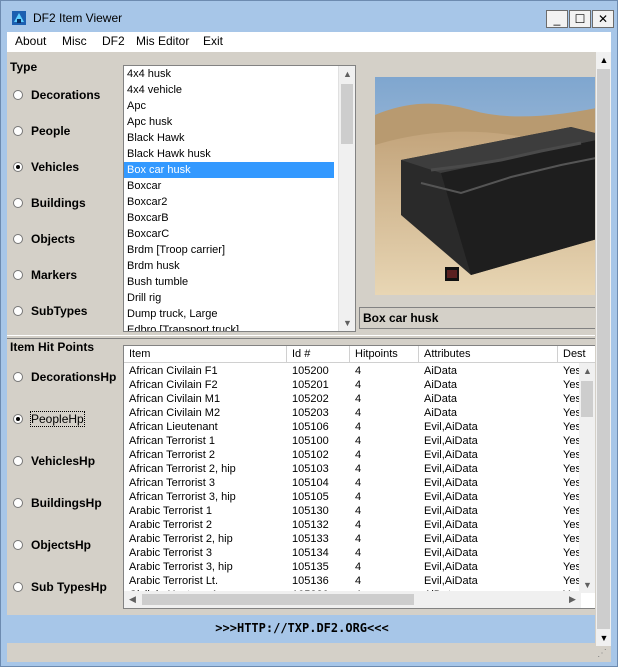  What do you see at coordinates (30, 41) in the screenshot?
I see `menu-about: About` at bounding box center [30, 41].